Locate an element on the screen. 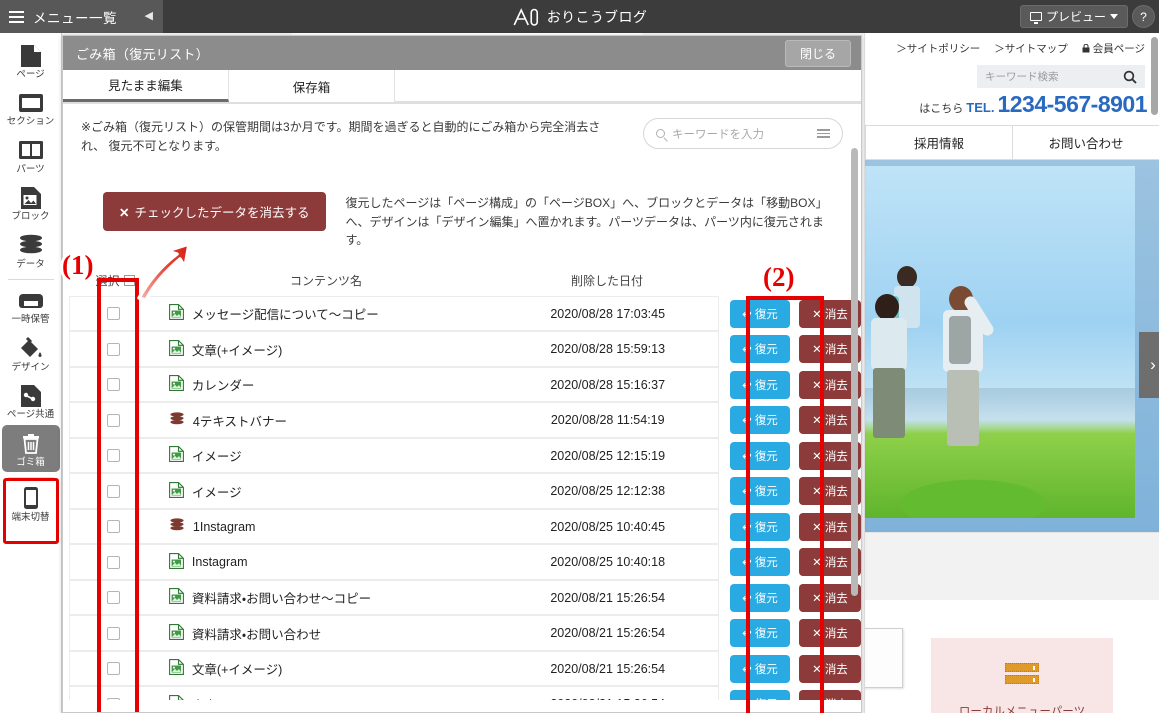 This screenshot has height=713, width=1159. lock-icon is located at coordinates (1086, 47).